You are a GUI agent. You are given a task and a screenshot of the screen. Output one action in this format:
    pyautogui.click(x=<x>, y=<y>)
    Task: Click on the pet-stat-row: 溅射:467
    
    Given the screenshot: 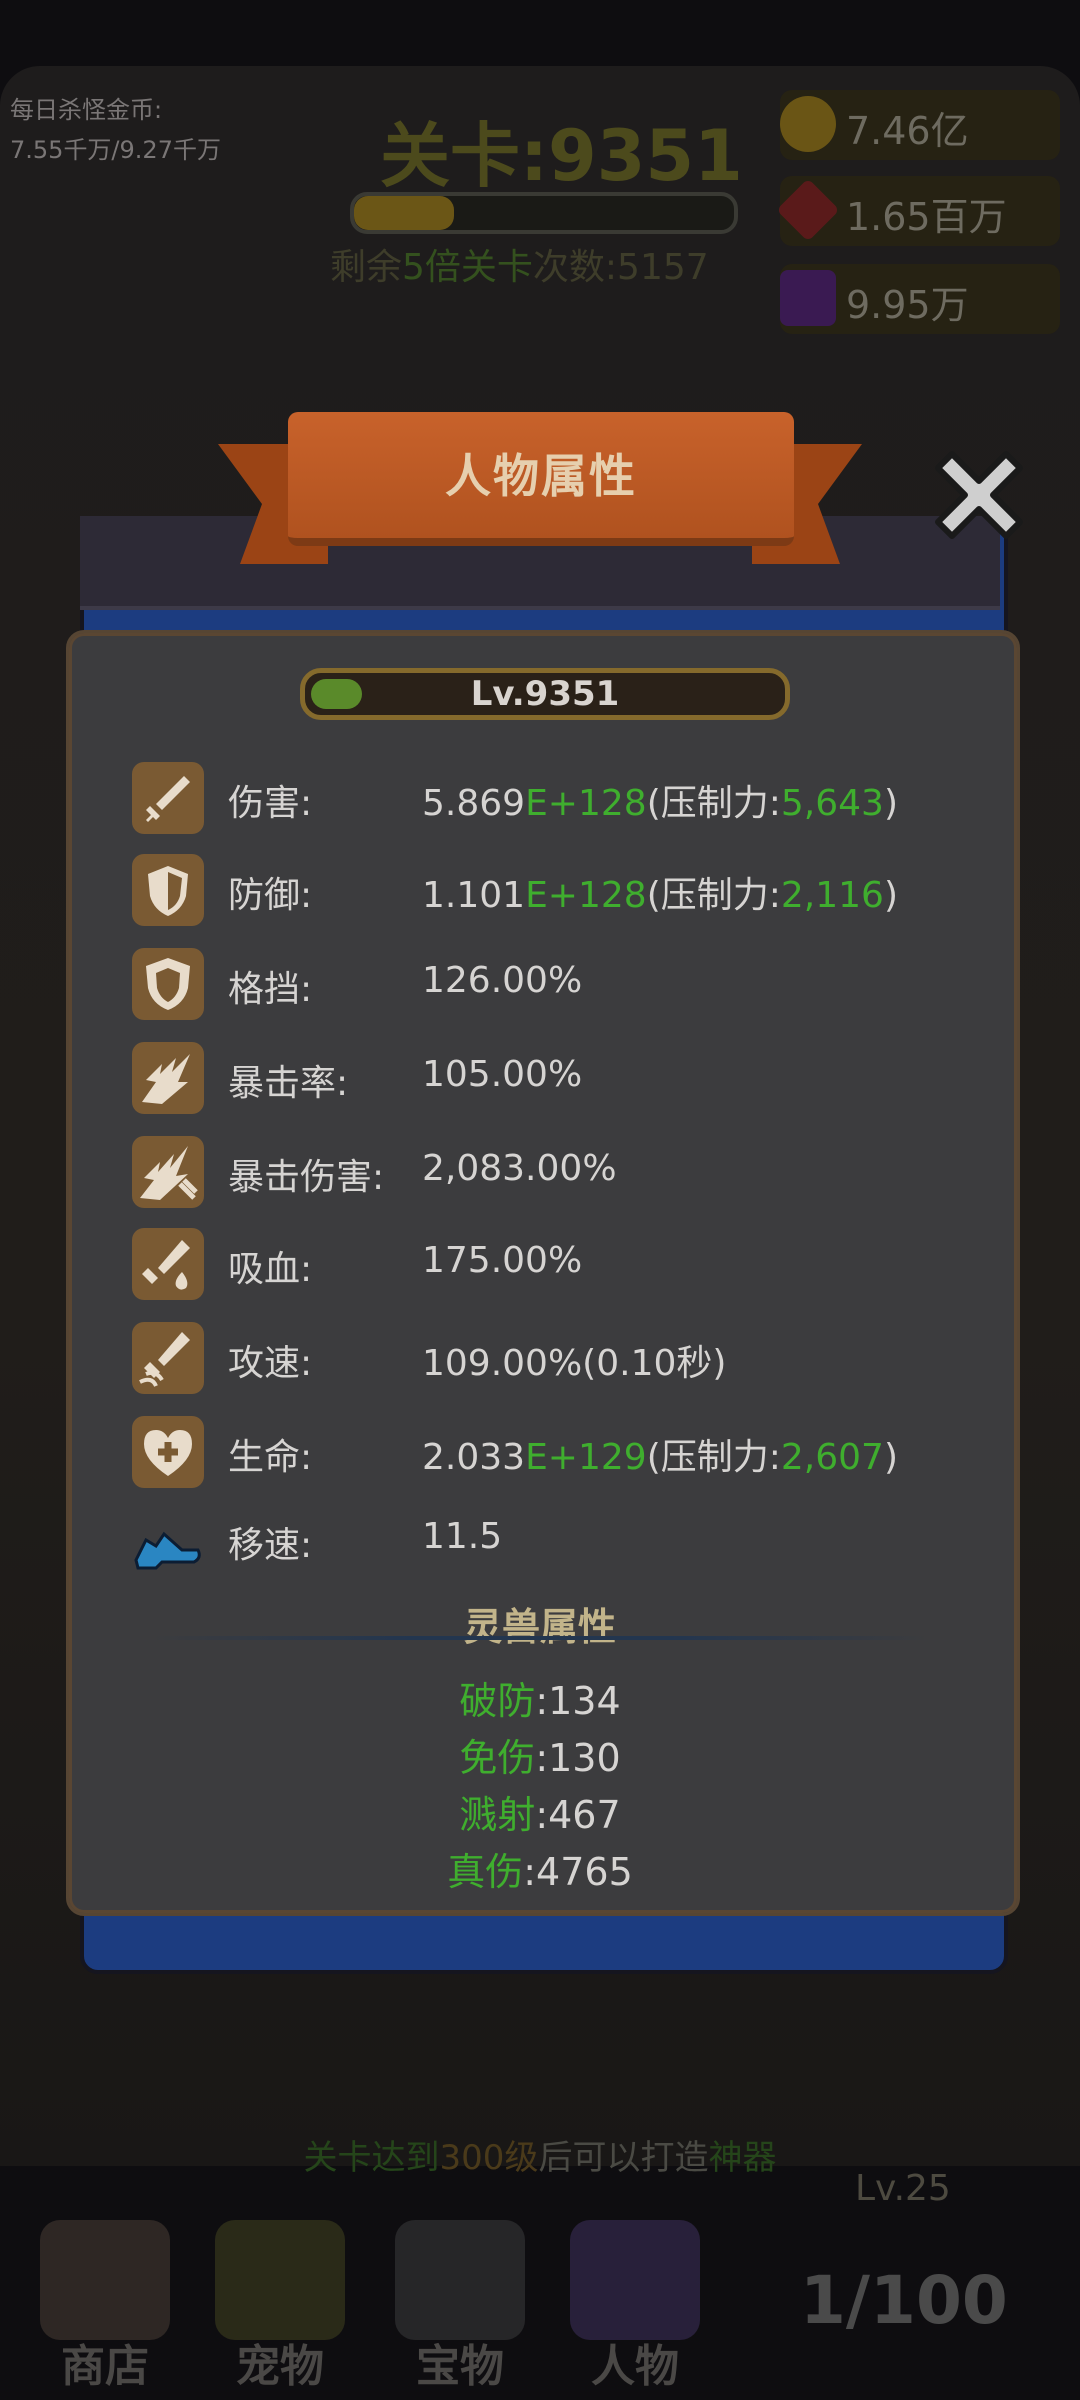 What is the action you would take?
    pyautogui.click(x=540, y=1811)
    